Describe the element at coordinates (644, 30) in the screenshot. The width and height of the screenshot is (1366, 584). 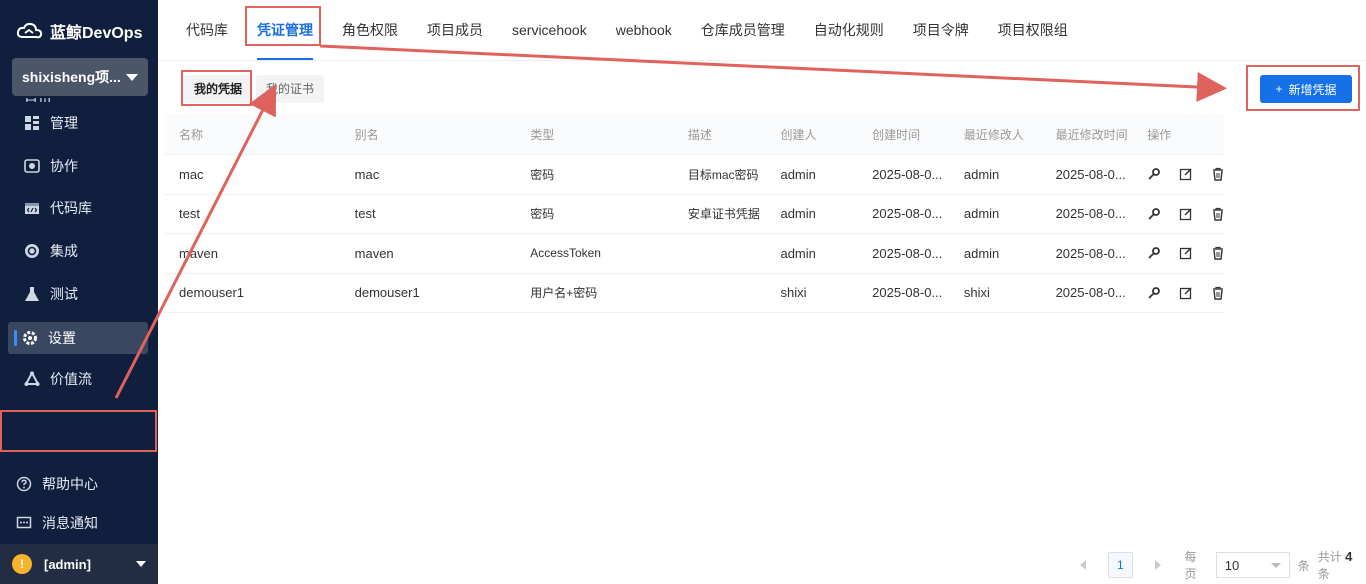
I see `tab-webhook: webhook` at that location.